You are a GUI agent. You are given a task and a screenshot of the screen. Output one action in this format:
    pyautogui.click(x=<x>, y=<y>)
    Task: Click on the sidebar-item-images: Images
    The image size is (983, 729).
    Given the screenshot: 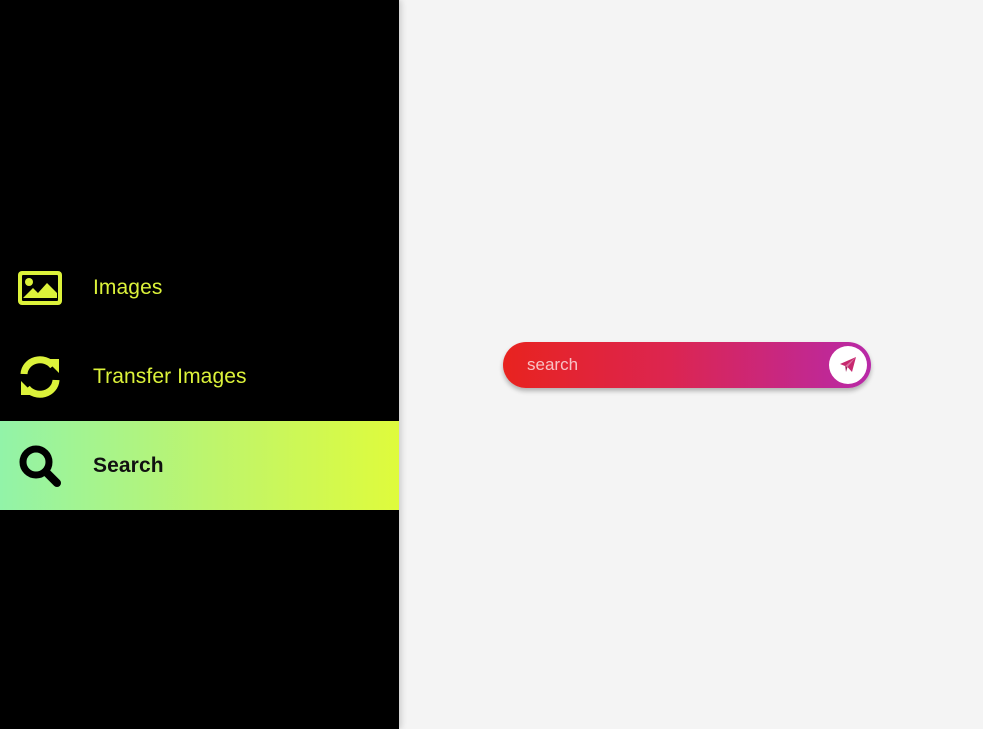 What is the action you would take?
    pyautogui.click(x=199, y=287)
    